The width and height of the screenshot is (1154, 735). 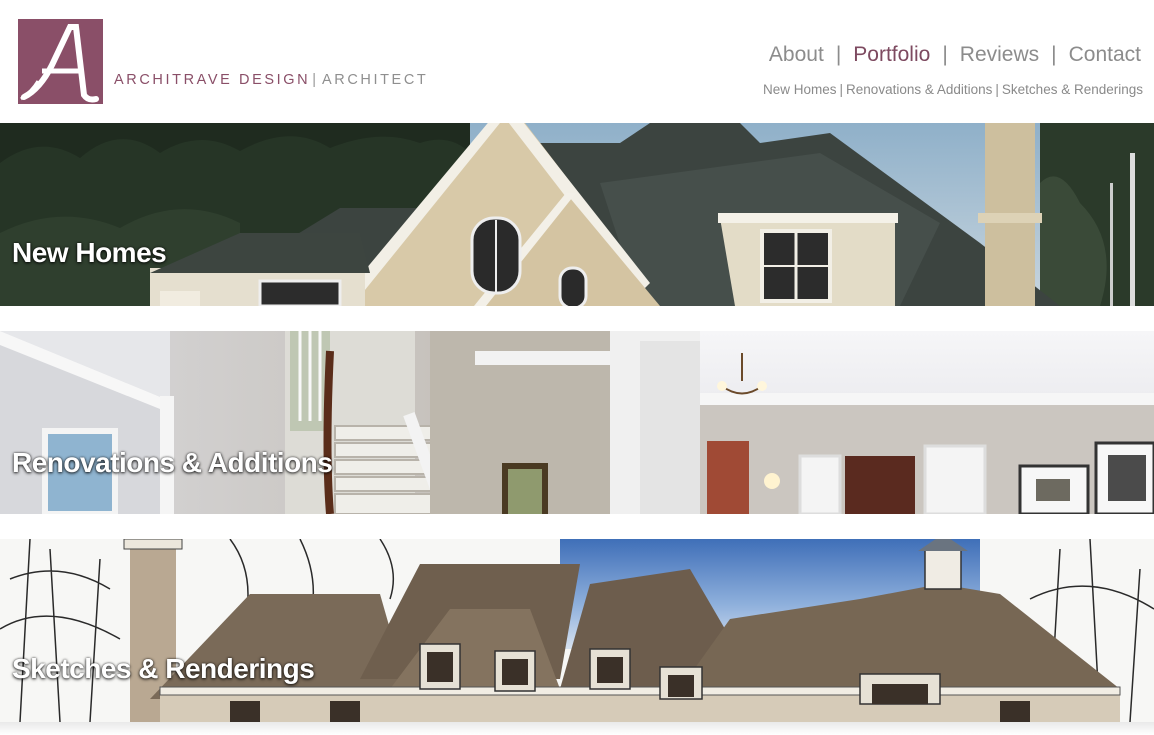 I want to click on nav-reviews: Reviews, so click(x=999, y=54).